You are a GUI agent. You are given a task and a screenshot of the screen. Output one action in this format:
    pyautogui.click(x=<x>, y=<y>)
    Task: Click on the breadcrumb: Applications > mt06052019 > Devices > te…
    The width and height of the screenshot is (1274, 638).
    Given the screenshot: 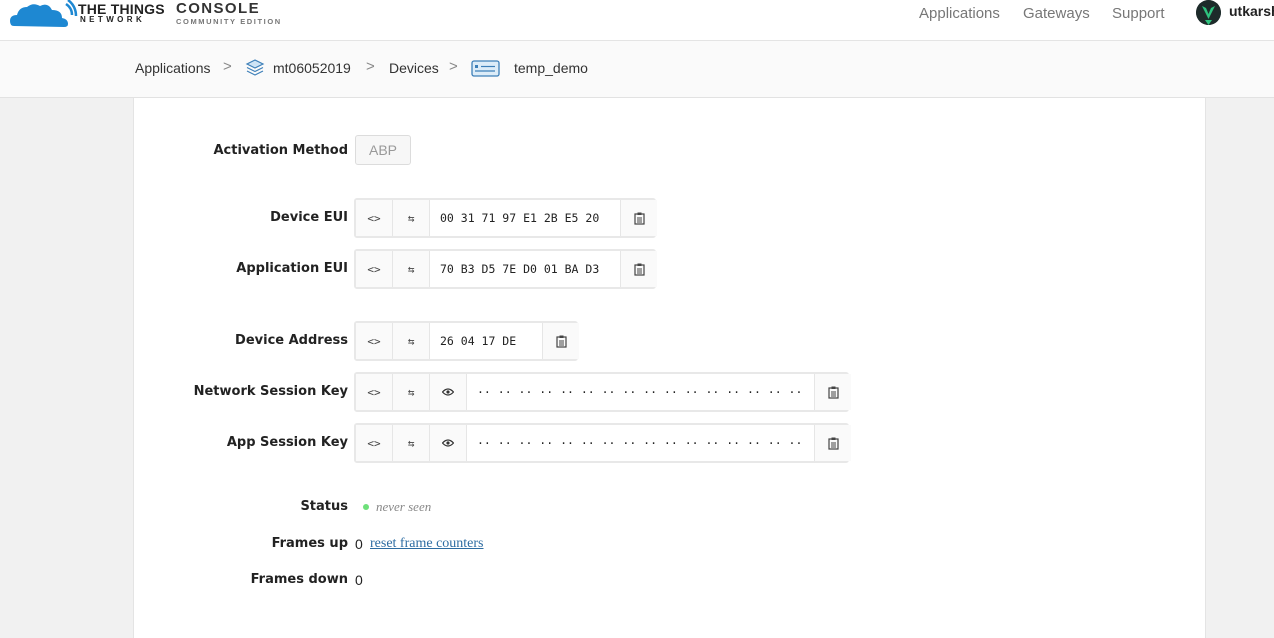 What is the action you would take?
    pyautogui.click(x=637, y=69)
    